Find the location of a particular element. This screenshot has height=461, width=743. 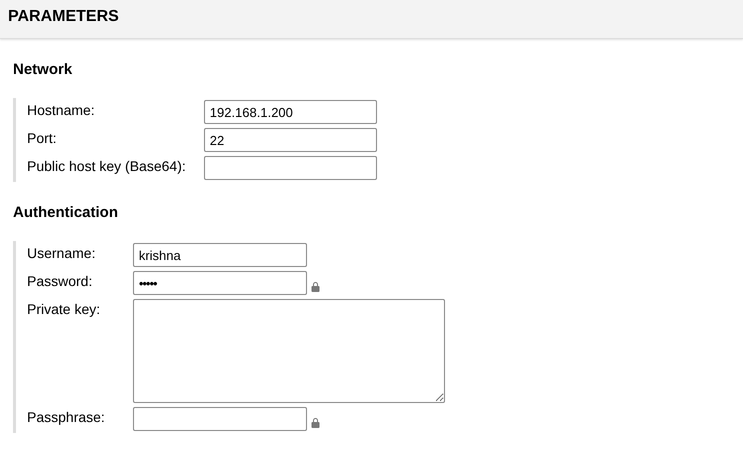

password-field is located at coordinates (219, 419).